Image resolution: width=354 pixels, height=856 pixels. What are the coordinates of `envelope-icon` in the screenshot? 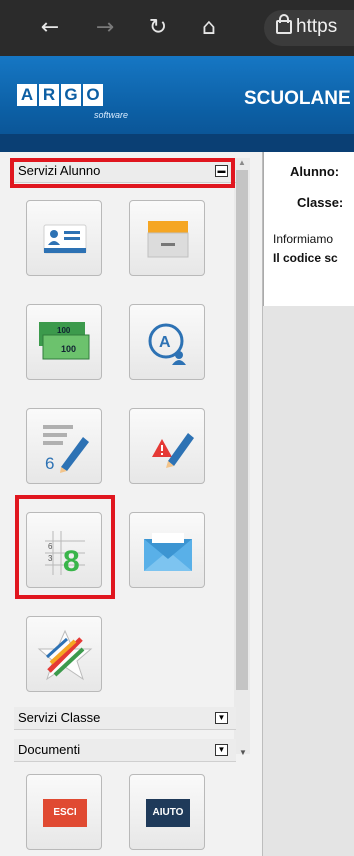 It's located at (168, 552).